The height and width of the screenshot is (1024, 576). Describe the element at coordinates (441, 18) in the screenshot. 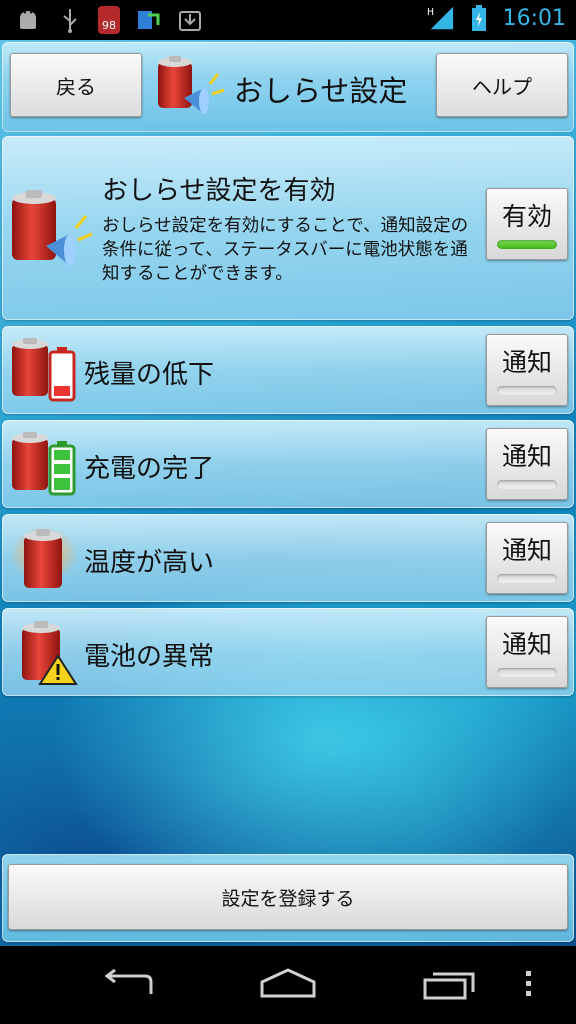

I see `signal-icon: H` at that location.